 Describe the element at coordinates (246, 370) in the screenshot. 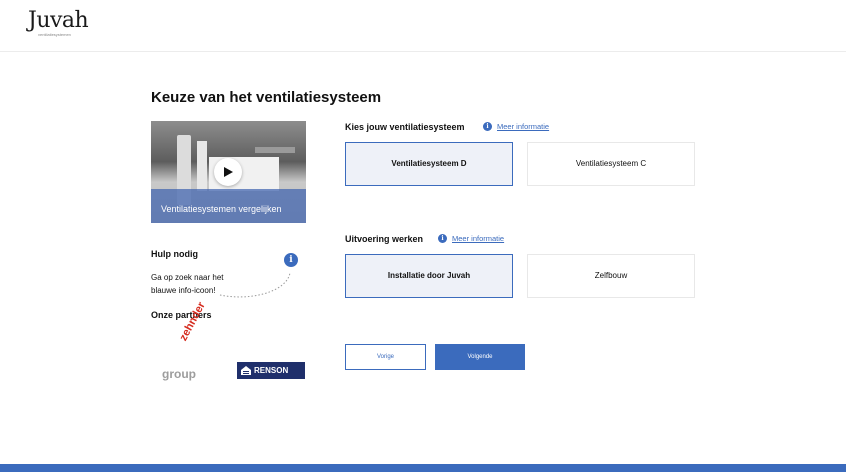

I see `renson-house-icon` at that location.